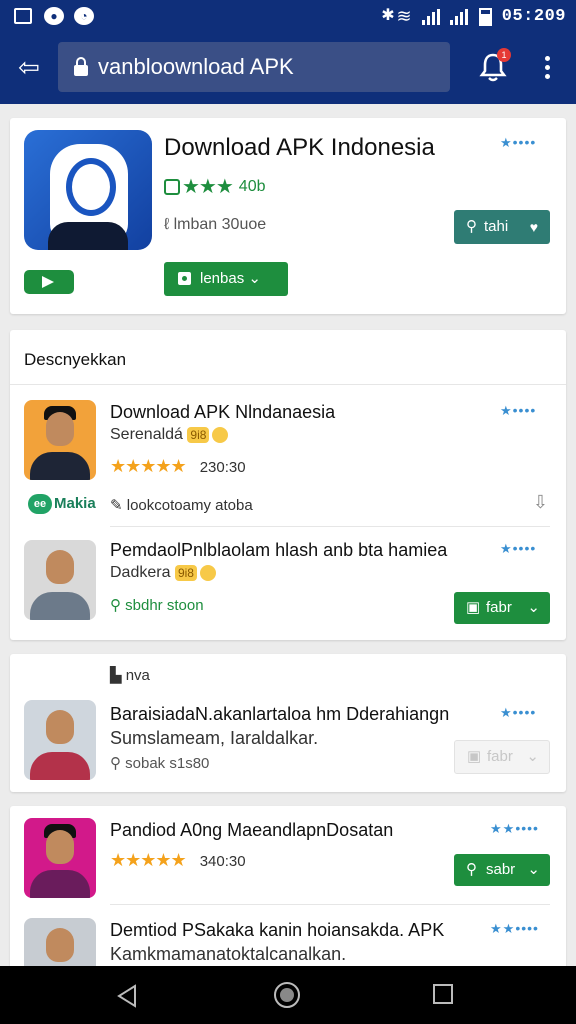 The image size is (576, 1024). Describe the element at coordinates (88, 190) in the screenshot. I see `app-icon` at that location.